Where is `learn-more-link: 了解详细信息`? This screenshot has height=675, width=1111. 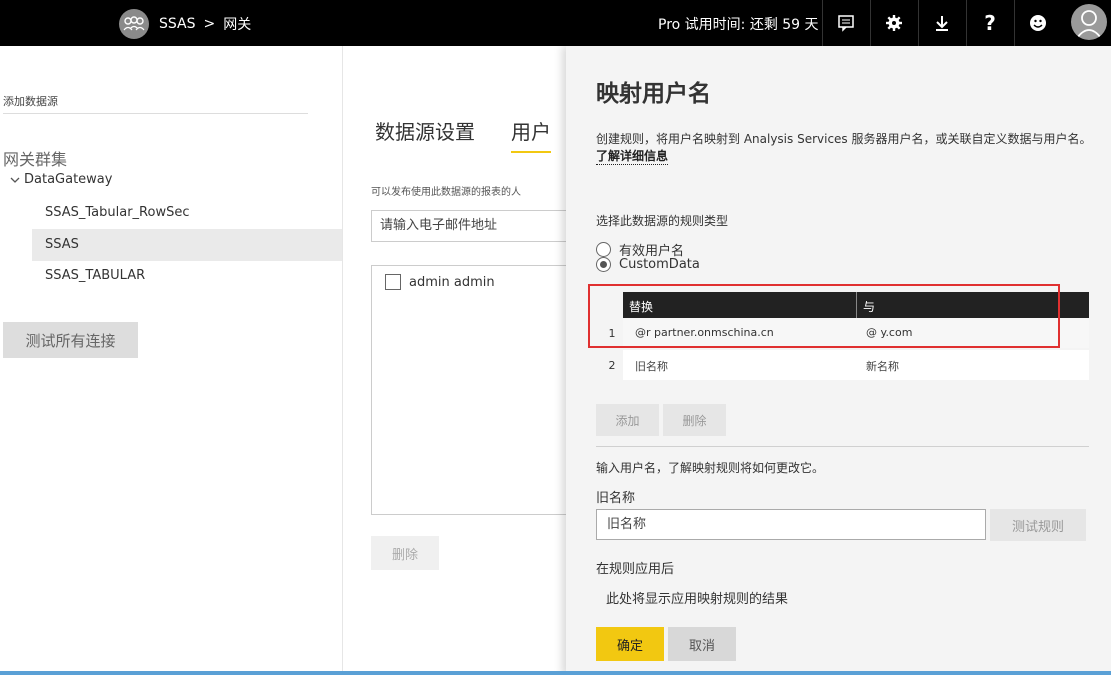 learn-more-link: 了解详细信息 is located at coordinates (632, 156).